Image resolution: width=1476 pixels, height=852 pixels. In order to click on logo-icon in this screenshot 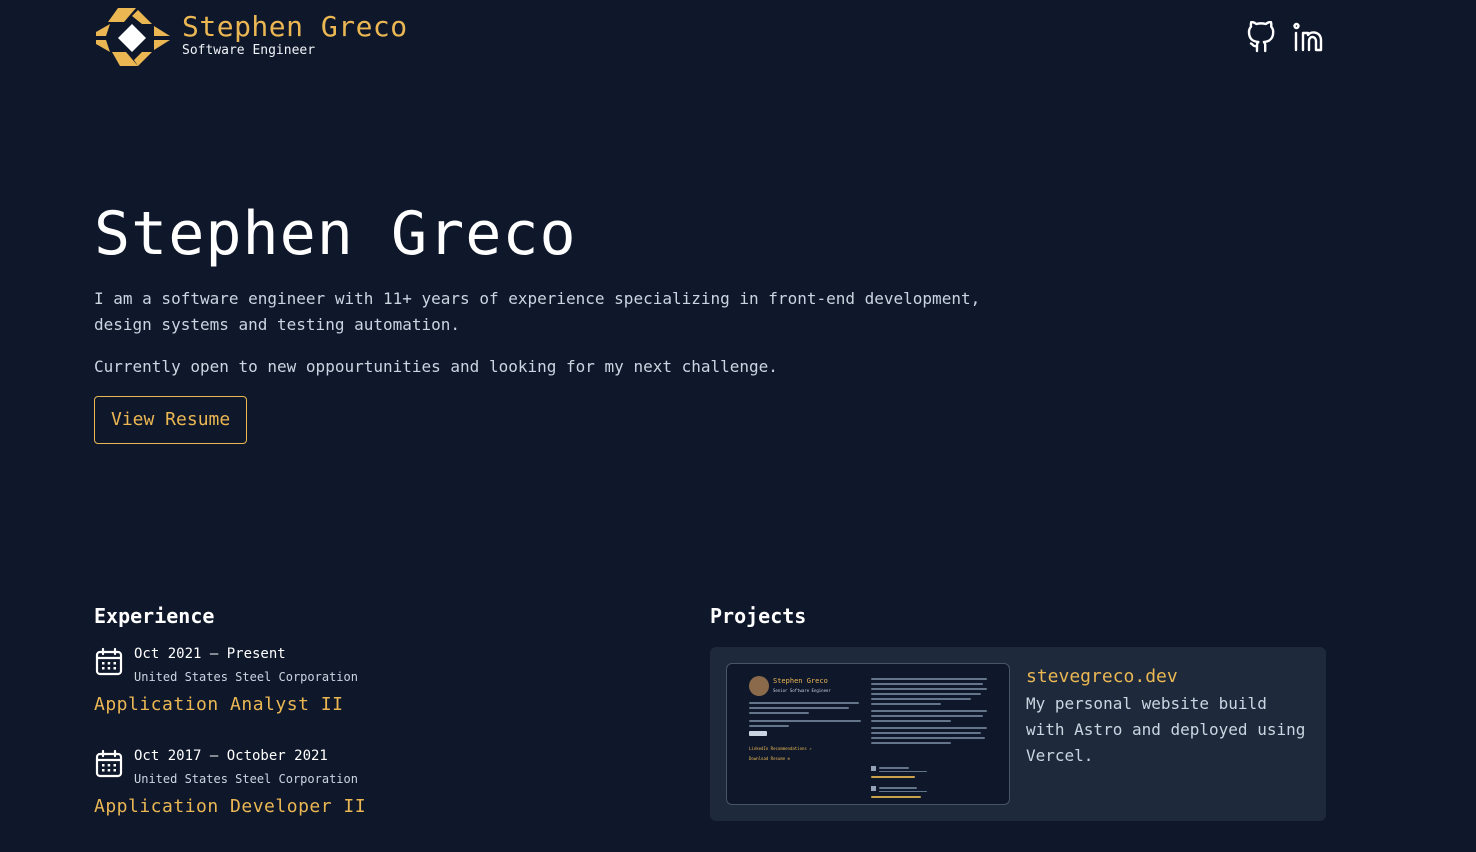, I will do `click(133, 37)`.